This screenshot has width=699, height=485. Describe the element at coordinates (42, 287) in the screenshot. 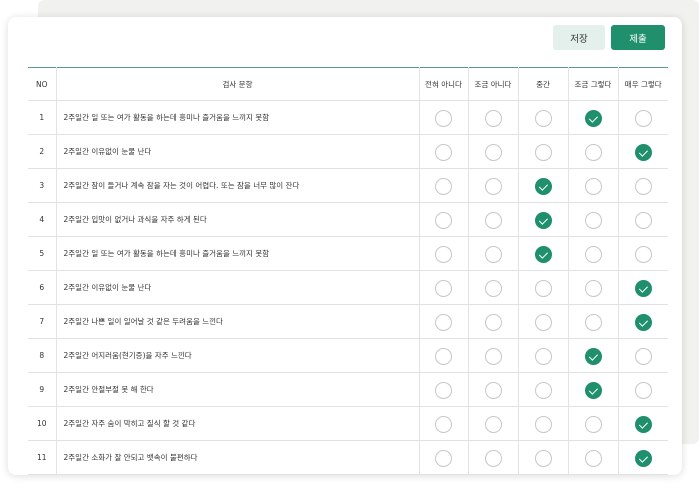

I see `row-number: 6` at that location.